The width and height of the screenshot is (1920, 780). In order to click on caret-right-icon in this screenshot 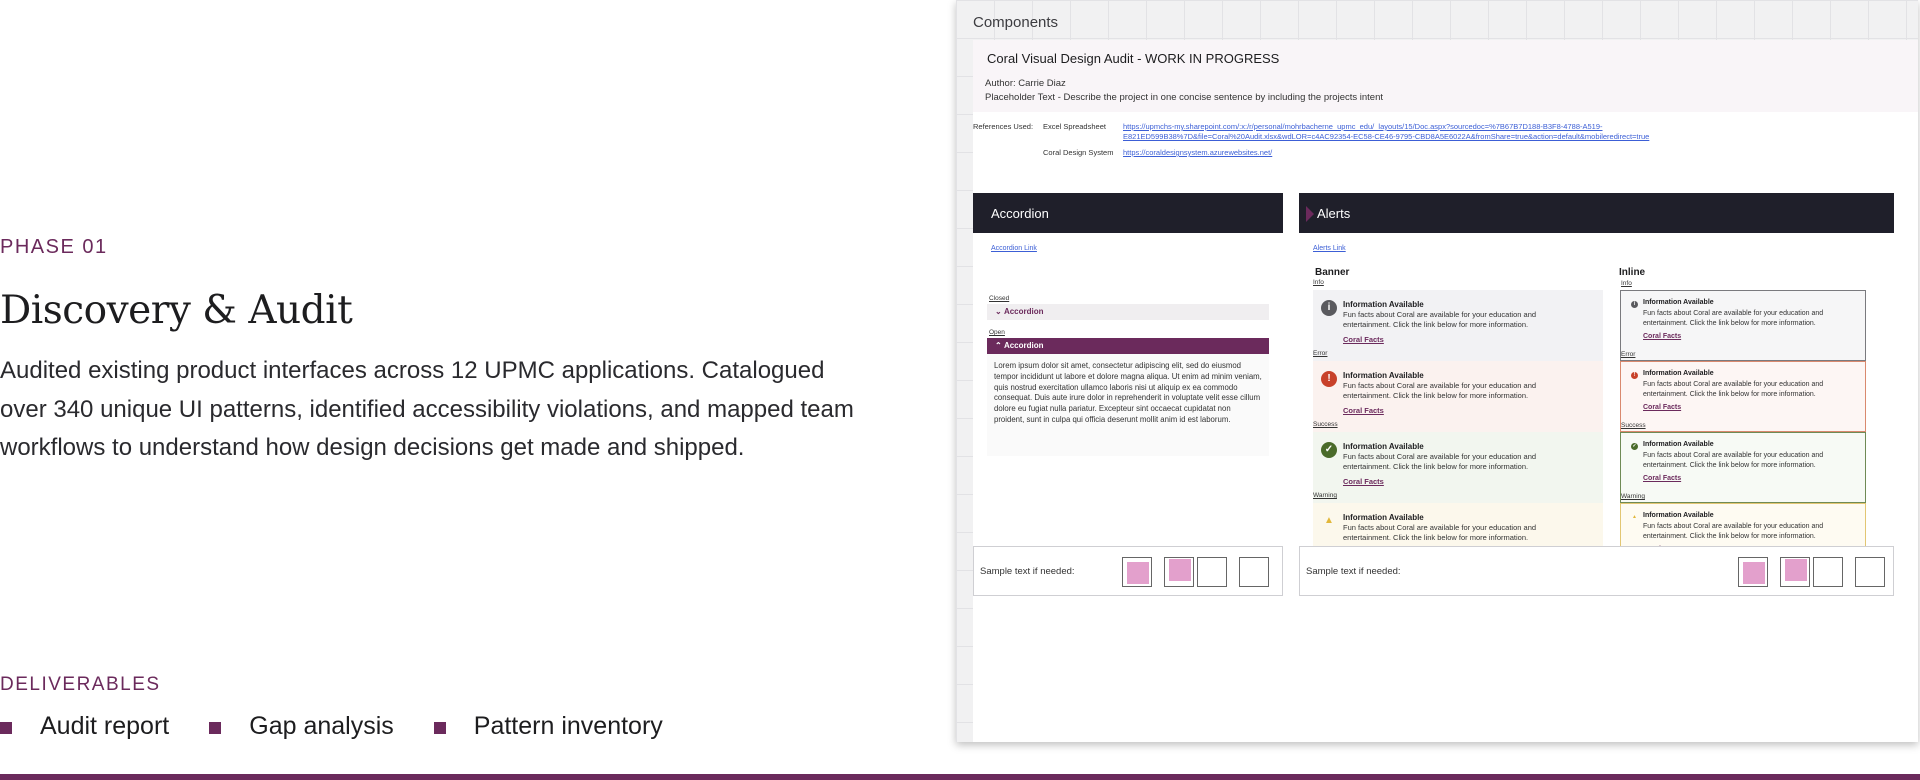, I will do `click(1310, 214)`.